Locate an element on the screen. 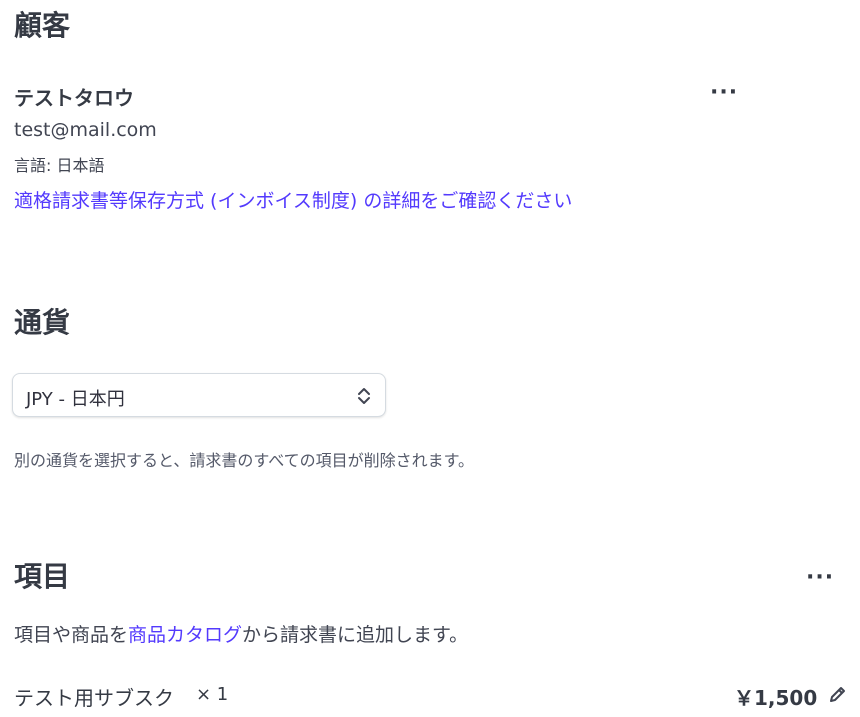 The image size is (860, 717). invoice-system-link: 適格請求書等保存方式 (インボイス制度) の詳細をご確認ください is located at coordinates (293, 199).